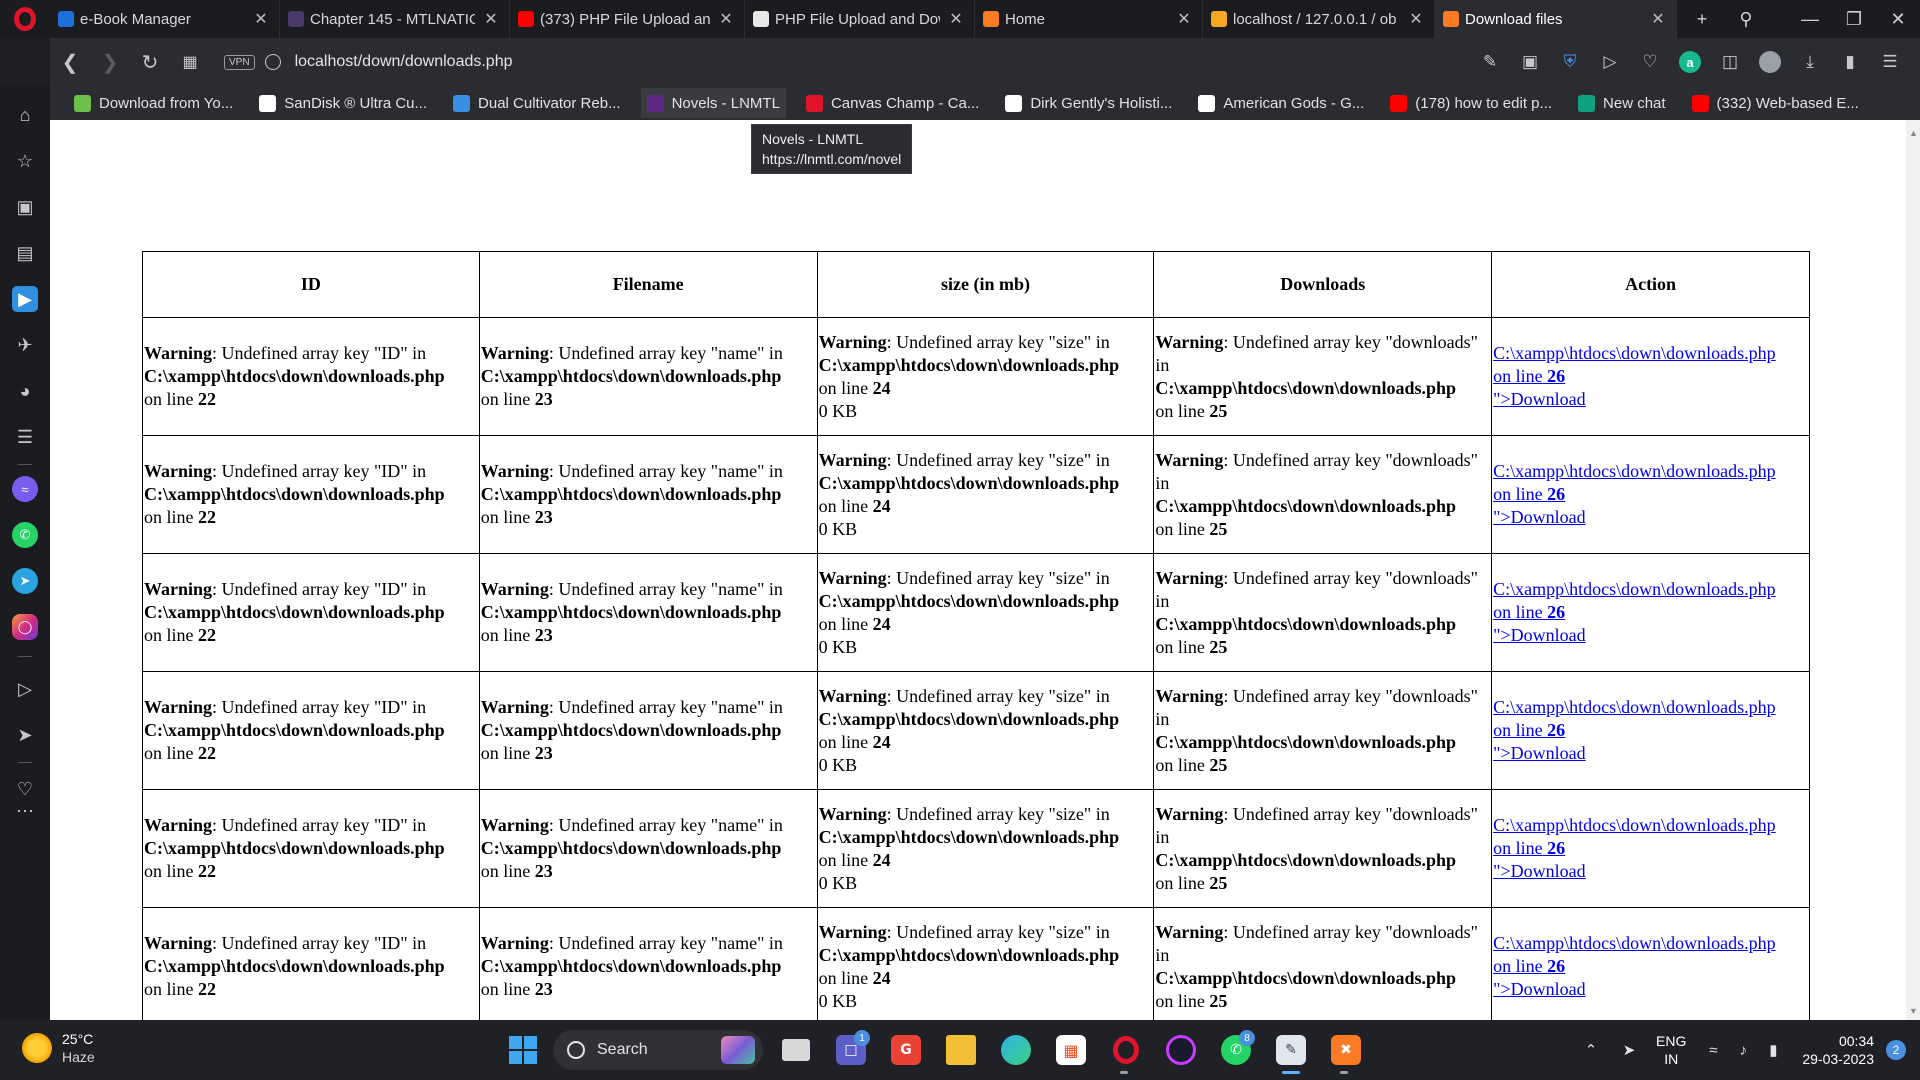 This screenshot has height=1080, width=1920. Describe the element at coordinates (25, 161) in the screenshot. I see `speed-dial-star-icon: ☆` at that location.